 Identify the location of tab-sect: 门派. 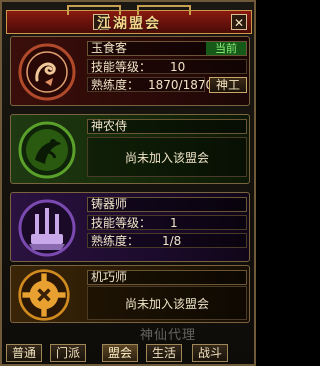
(68, 353).